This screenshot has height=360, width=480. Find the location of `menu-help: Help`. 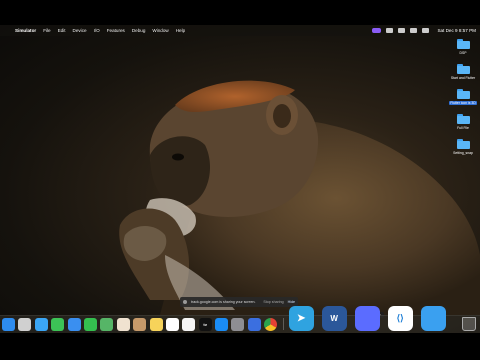

menu-help: Help is located at coordinates (180, 30).